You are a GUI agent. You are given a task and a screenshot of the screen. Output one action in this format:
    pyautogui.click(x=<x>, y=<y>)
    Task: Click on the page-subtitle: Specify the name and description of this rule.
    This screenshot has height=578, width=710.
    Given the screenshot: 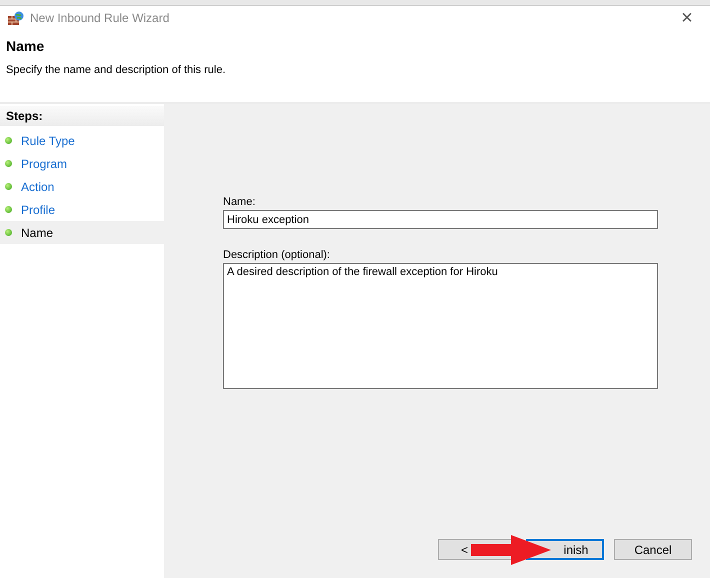 What is the action you would take?
    pyautogui.click(x=116, y=70)
    